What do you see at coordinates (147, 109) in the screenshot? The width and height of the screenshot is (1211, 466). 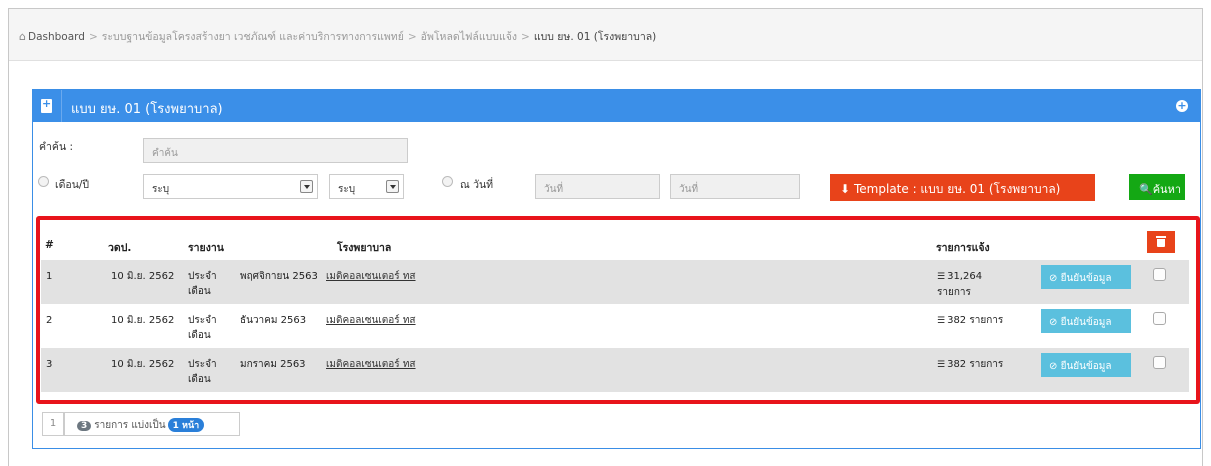 I see `panel-title: แบบ ยษ. 01 (โรงพยาบาล)` at bounding box center [147, 109].